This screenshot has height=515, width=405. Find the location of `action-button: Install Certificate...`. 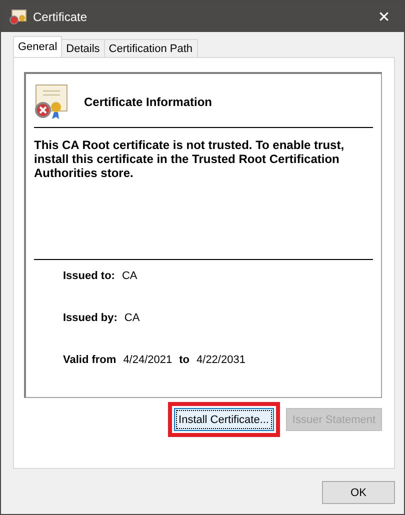

action-button: Install Certificate... is located at coordinates (224, 419).